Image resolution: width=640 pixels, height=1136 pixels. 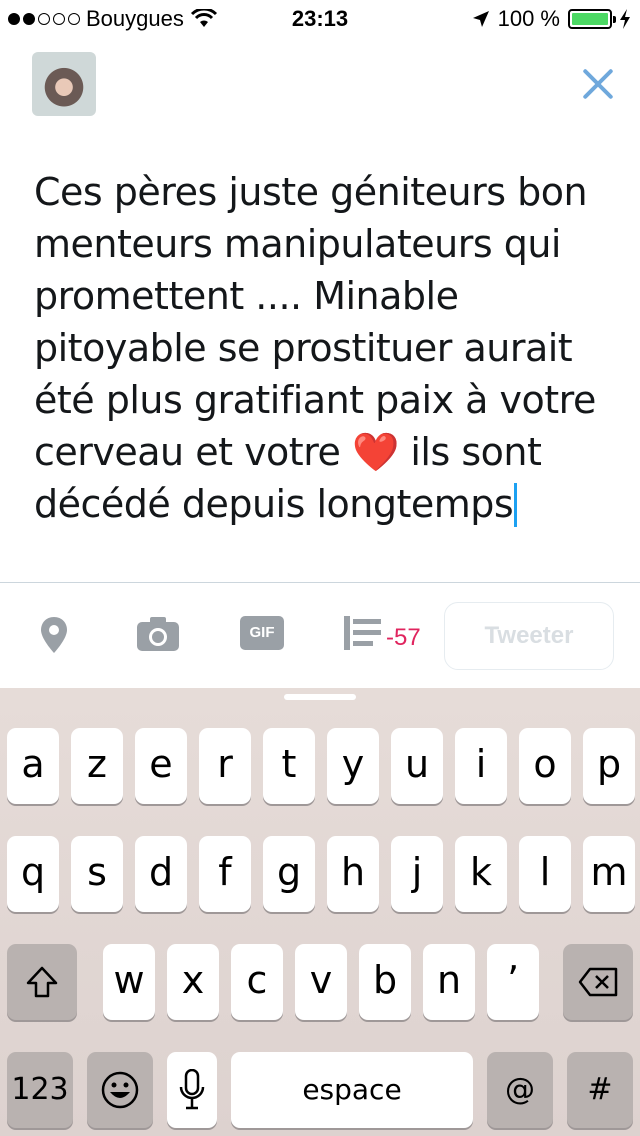 What do you see at coordinates (353, 766) in the screenshot?
I see `key-y: y` at bounding box center [353, 766].